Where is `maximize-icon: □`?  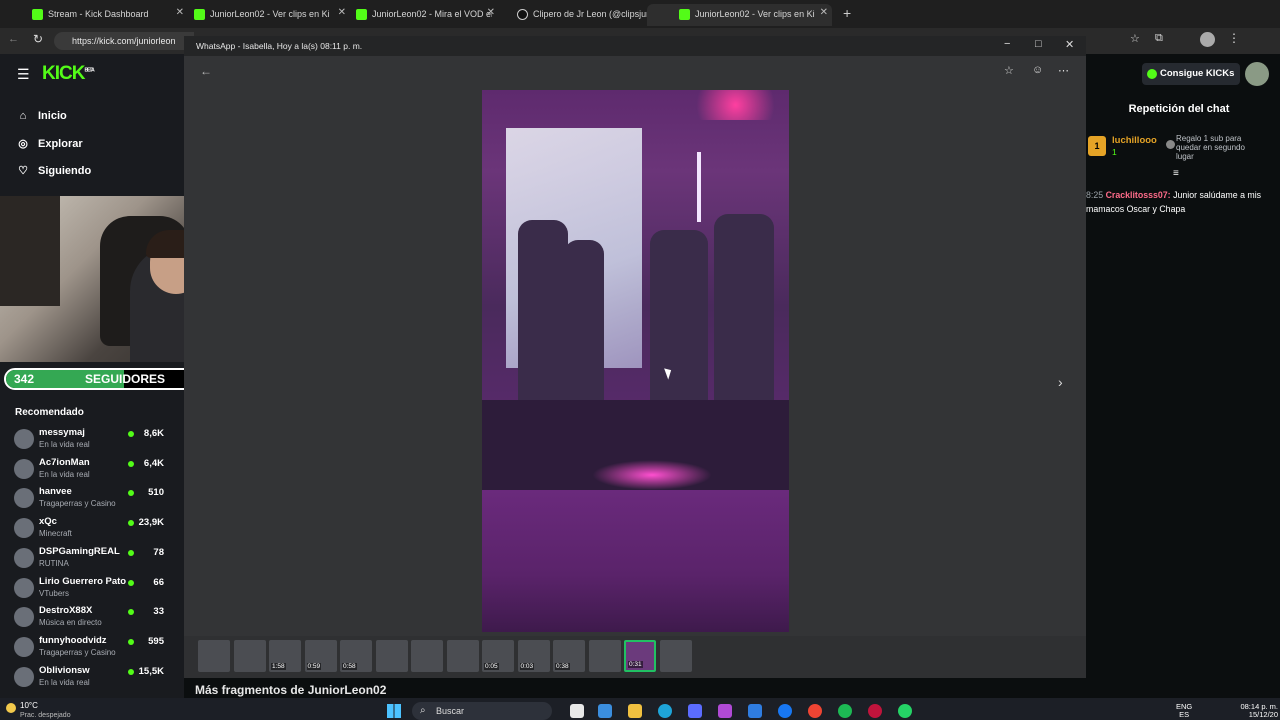 maximize-icon: □ is located at coordinates (1038, 44).